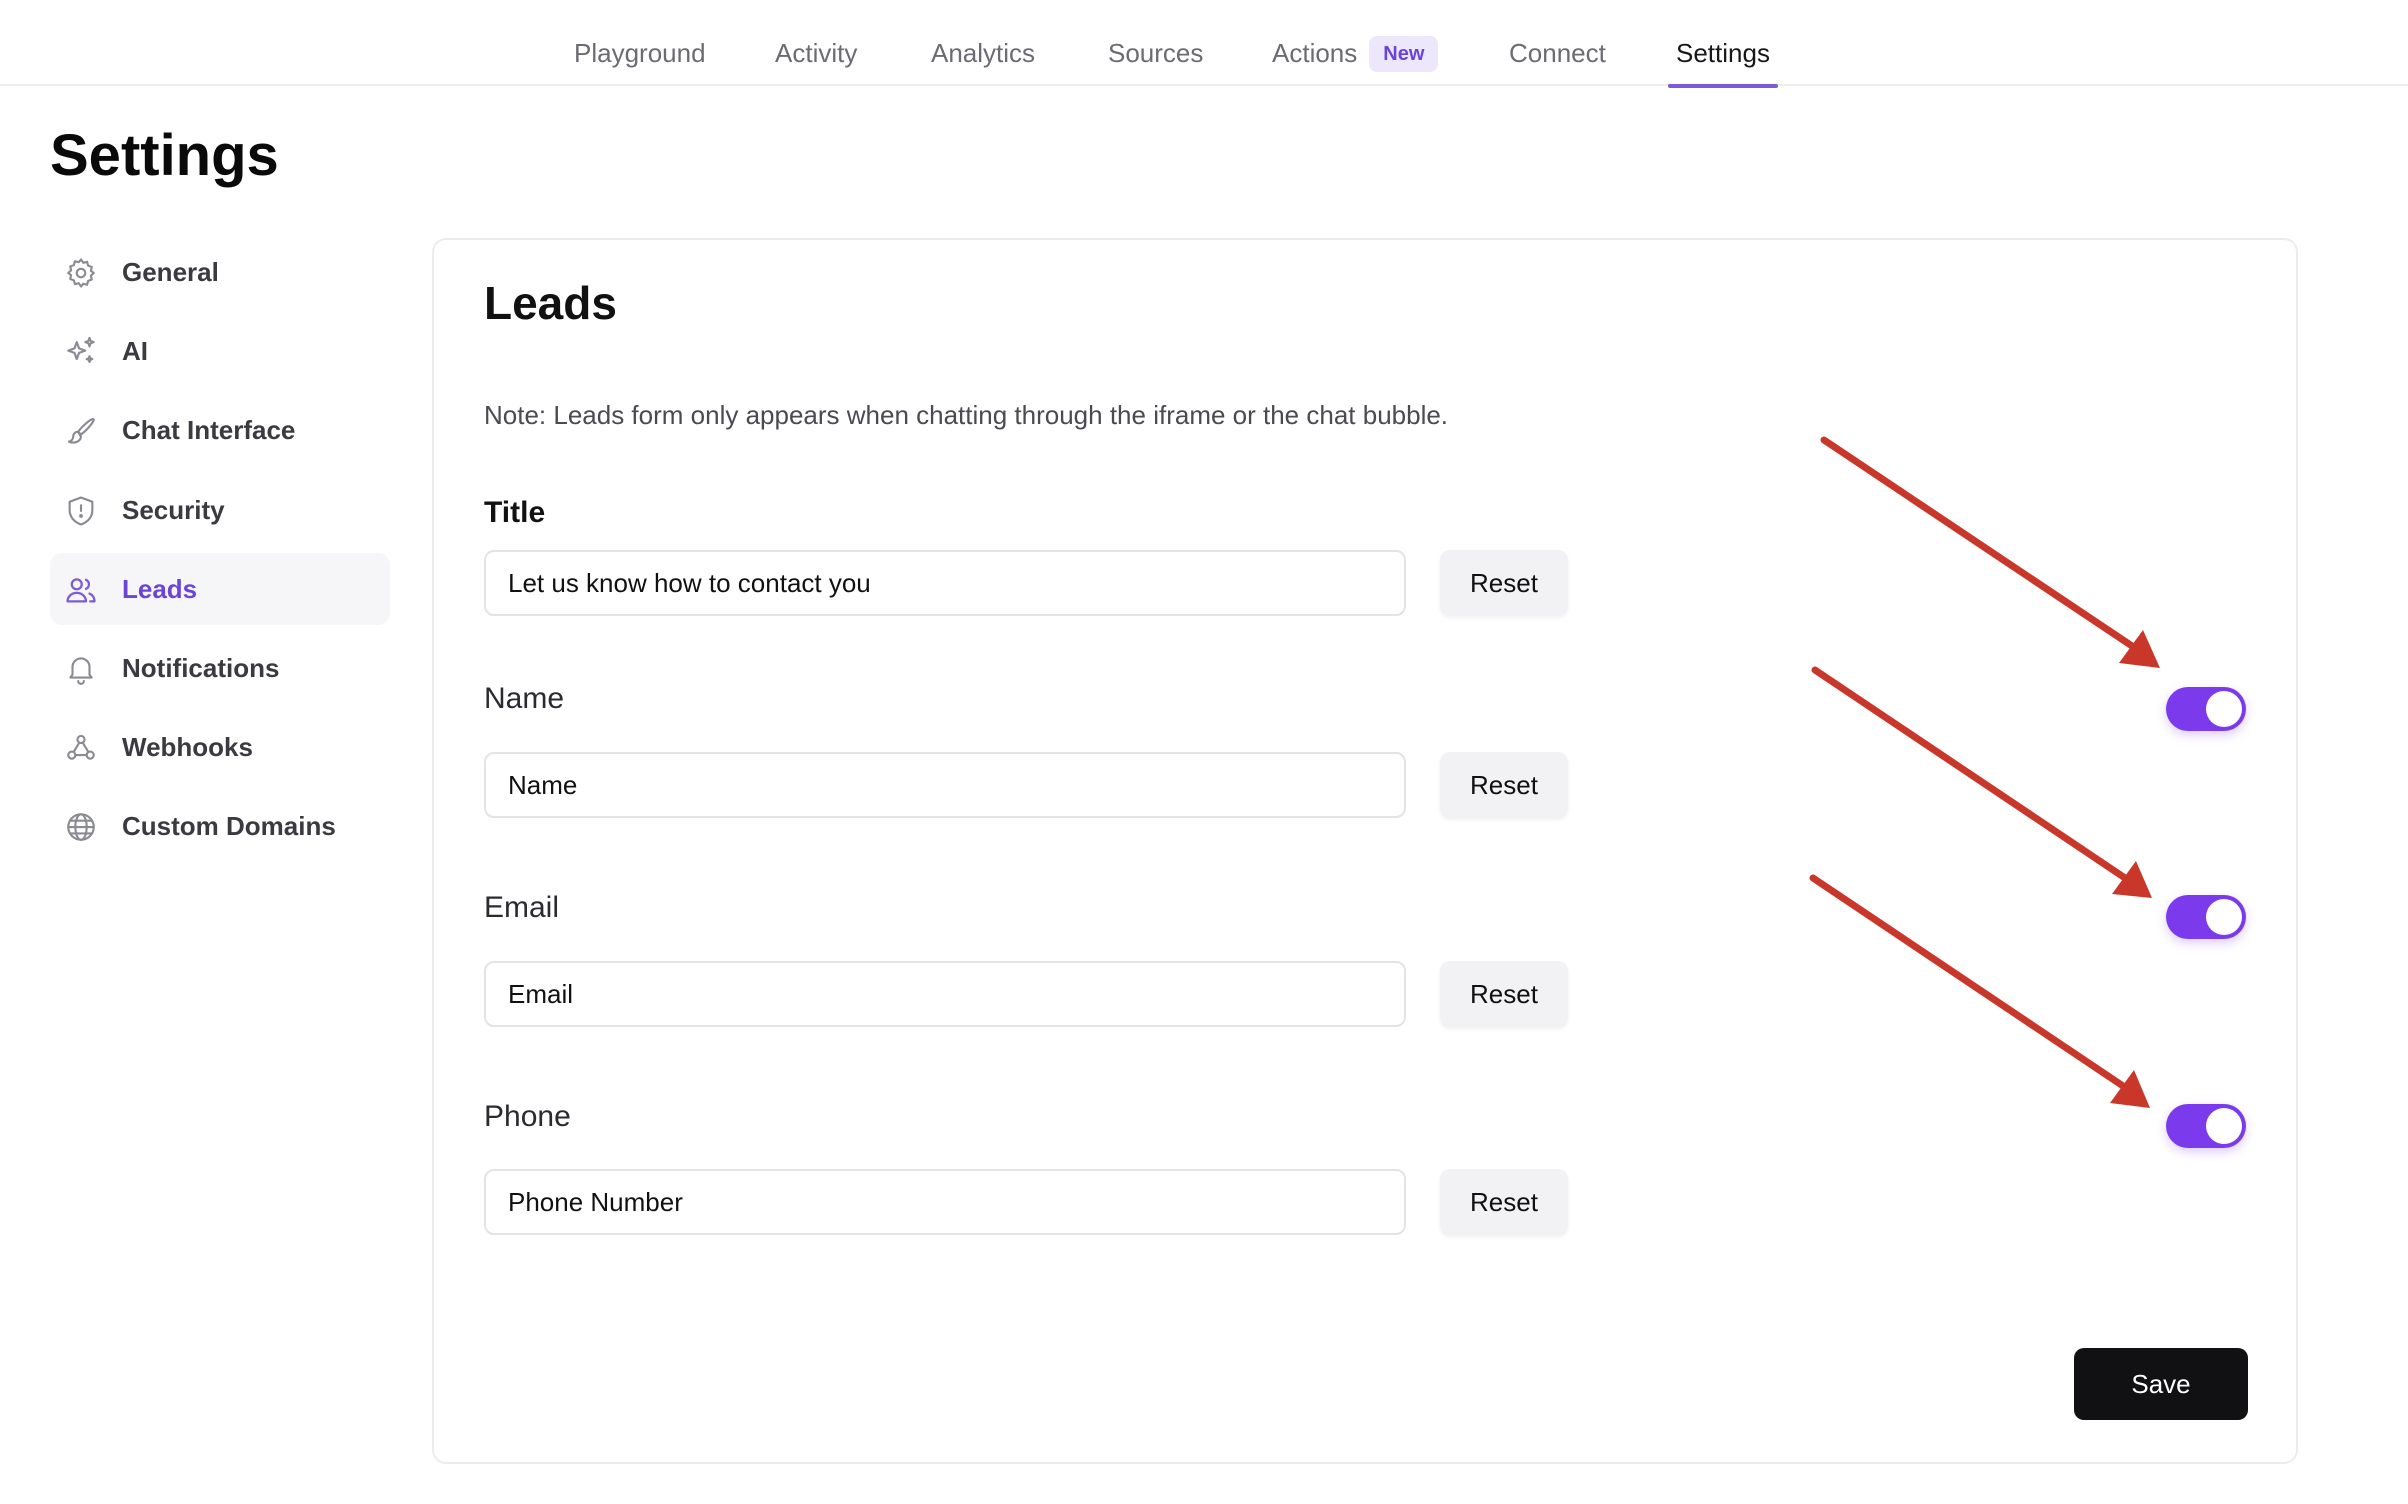 The height and width of the screenshot is (1504, 2408). Describe the element at coordinates (1315, 53) in the screenshot. I see `tab-actions-label: Actions` at that location.